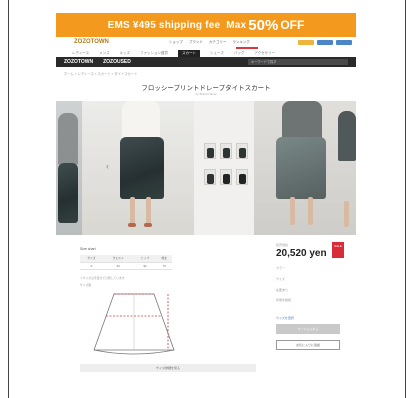 The height and width of the screenshot is (398, 412). I want to click on breadcrumb: ホーム > レディース > スカート > タイトスカート, so click(100, 73).